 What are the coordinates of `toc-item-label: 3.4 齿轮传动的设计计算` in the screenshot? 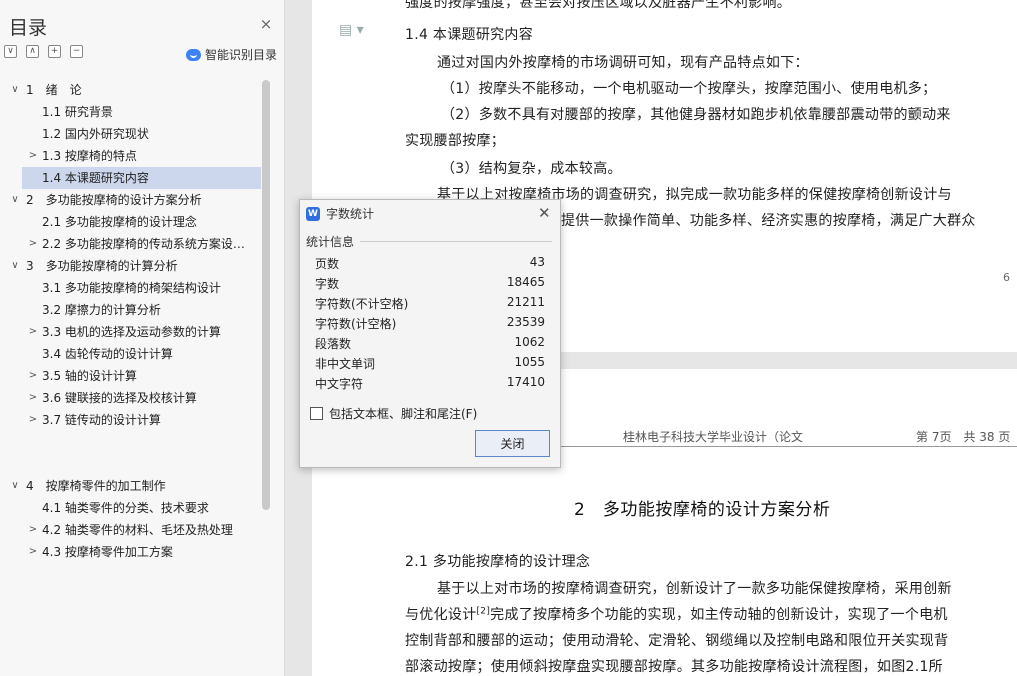 It's located at (107, 354).